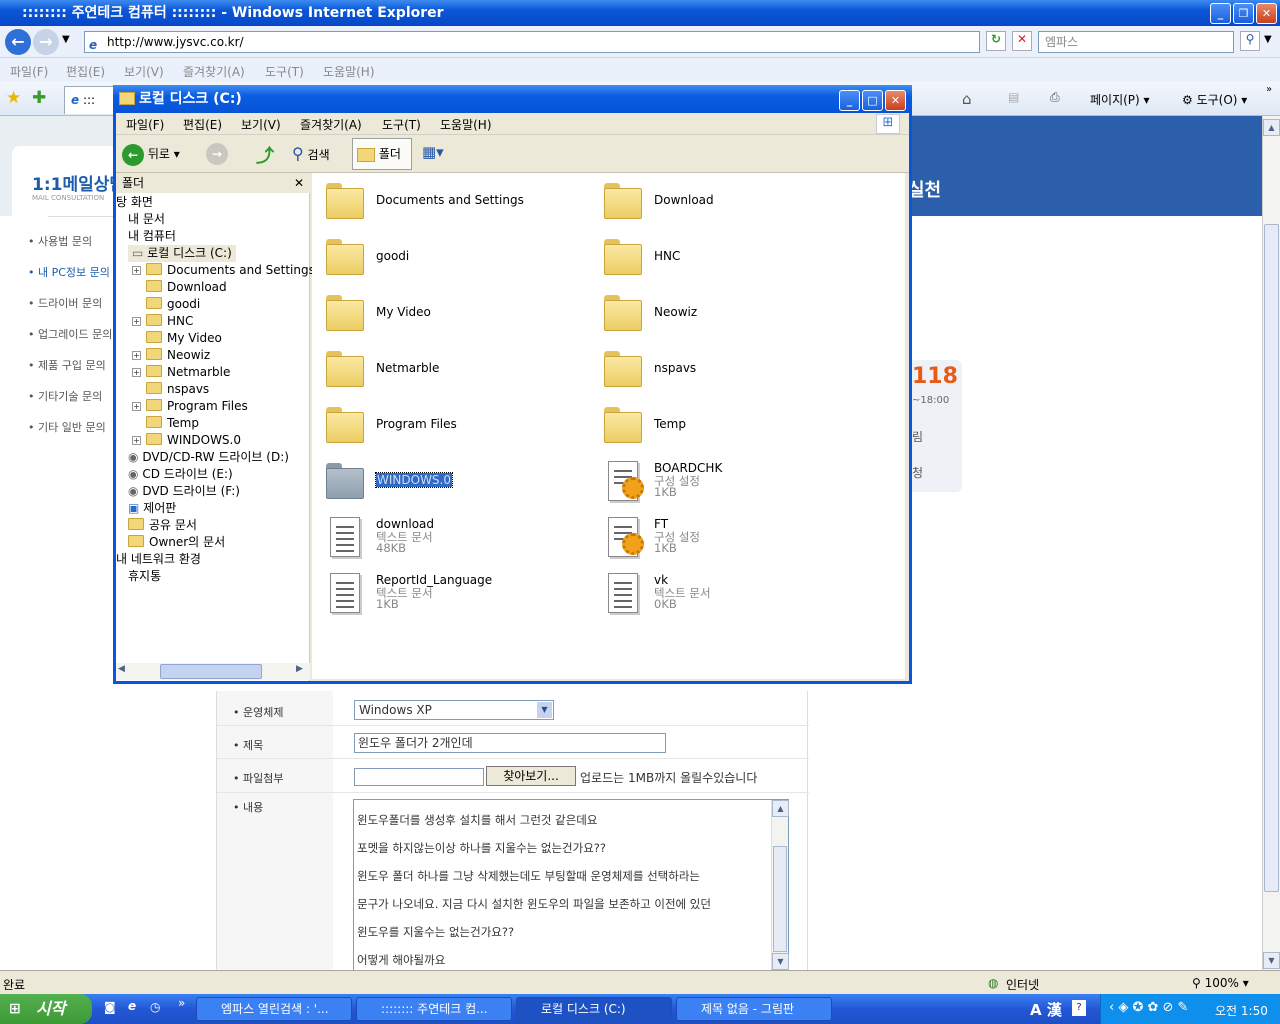 The image size is (1280, 1024). What do you see at coordinates (1271, 543) in the screenshot?
I see `page-scrollbar: ▲ ▼` at bounding box center [1271, 543].